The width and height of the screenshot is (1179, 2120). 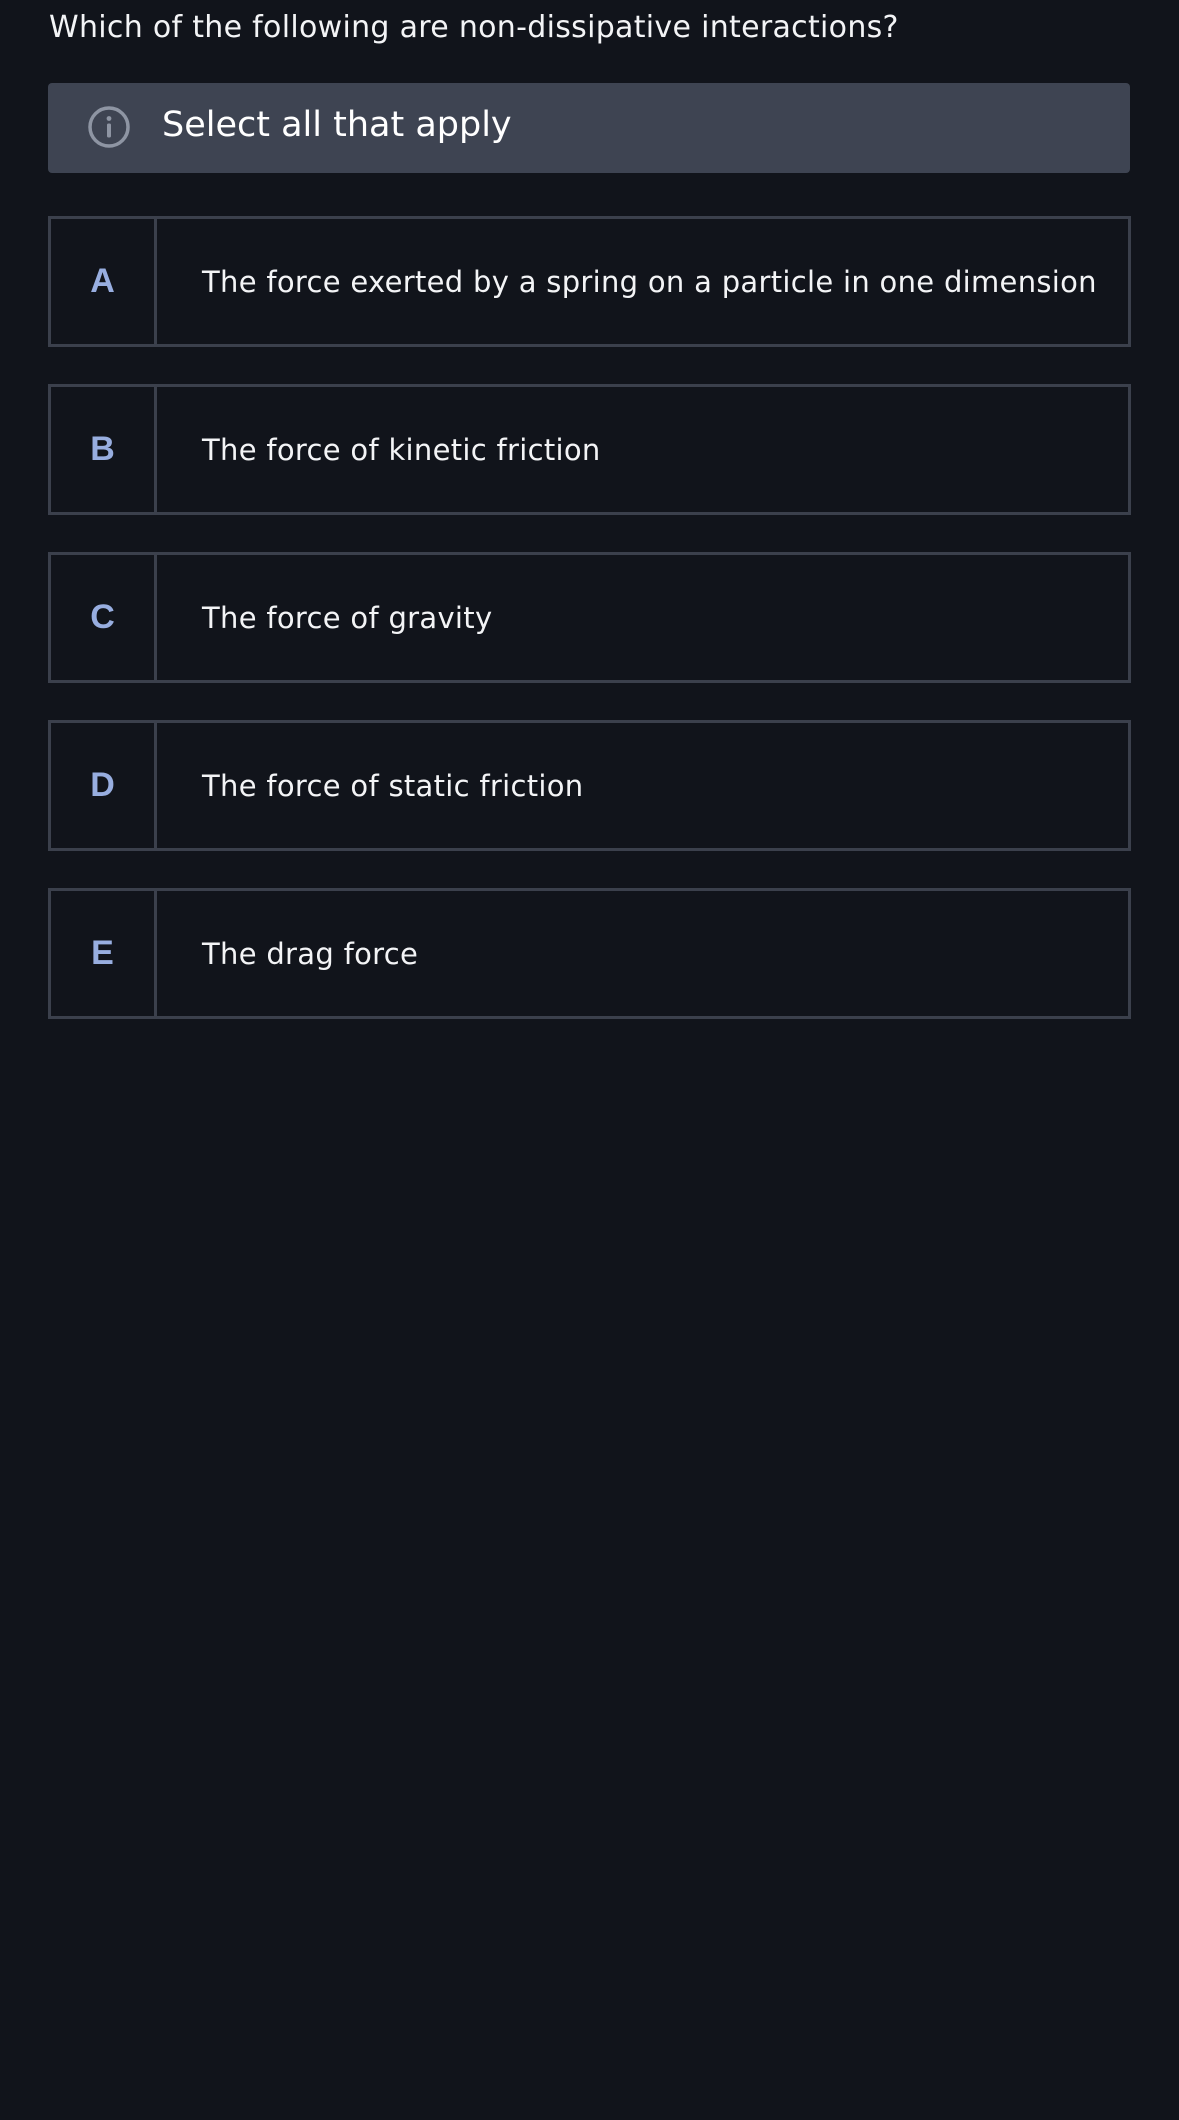 I want to click on option-letter: E, so click(x=104, y=953).